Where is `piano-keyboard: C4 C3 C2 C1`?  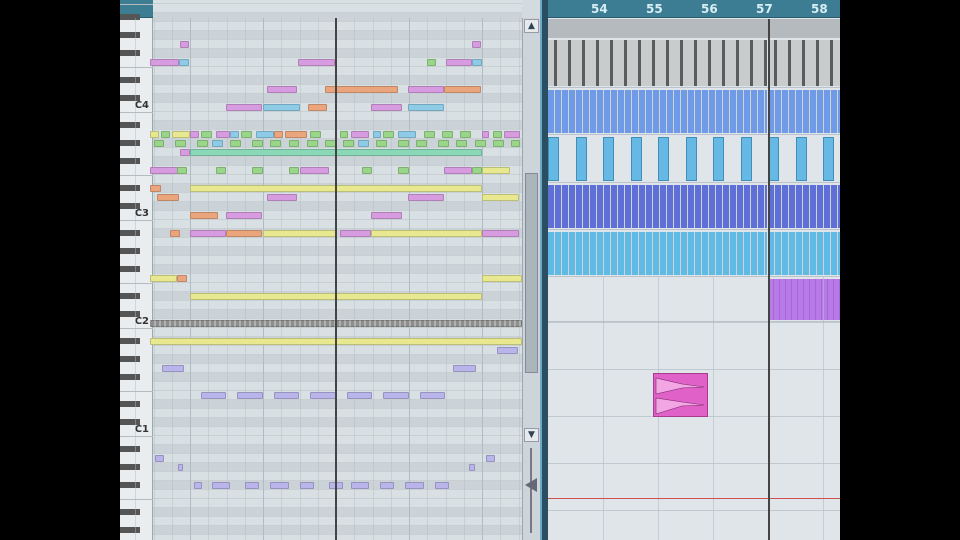
piano-keyboard: C4 C3 C2 C1 is located at coordinates (136, 272).